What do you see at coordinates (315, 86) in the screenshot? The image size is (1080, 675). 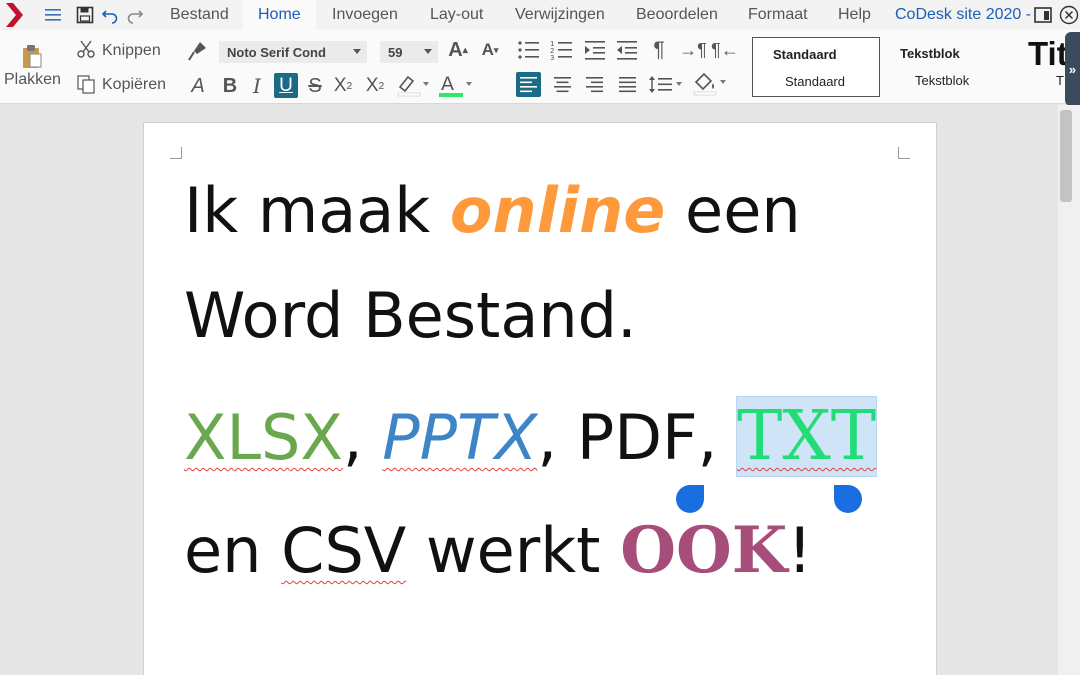 I see `strikethrough-icon: S` at bounding box center [315, 86].